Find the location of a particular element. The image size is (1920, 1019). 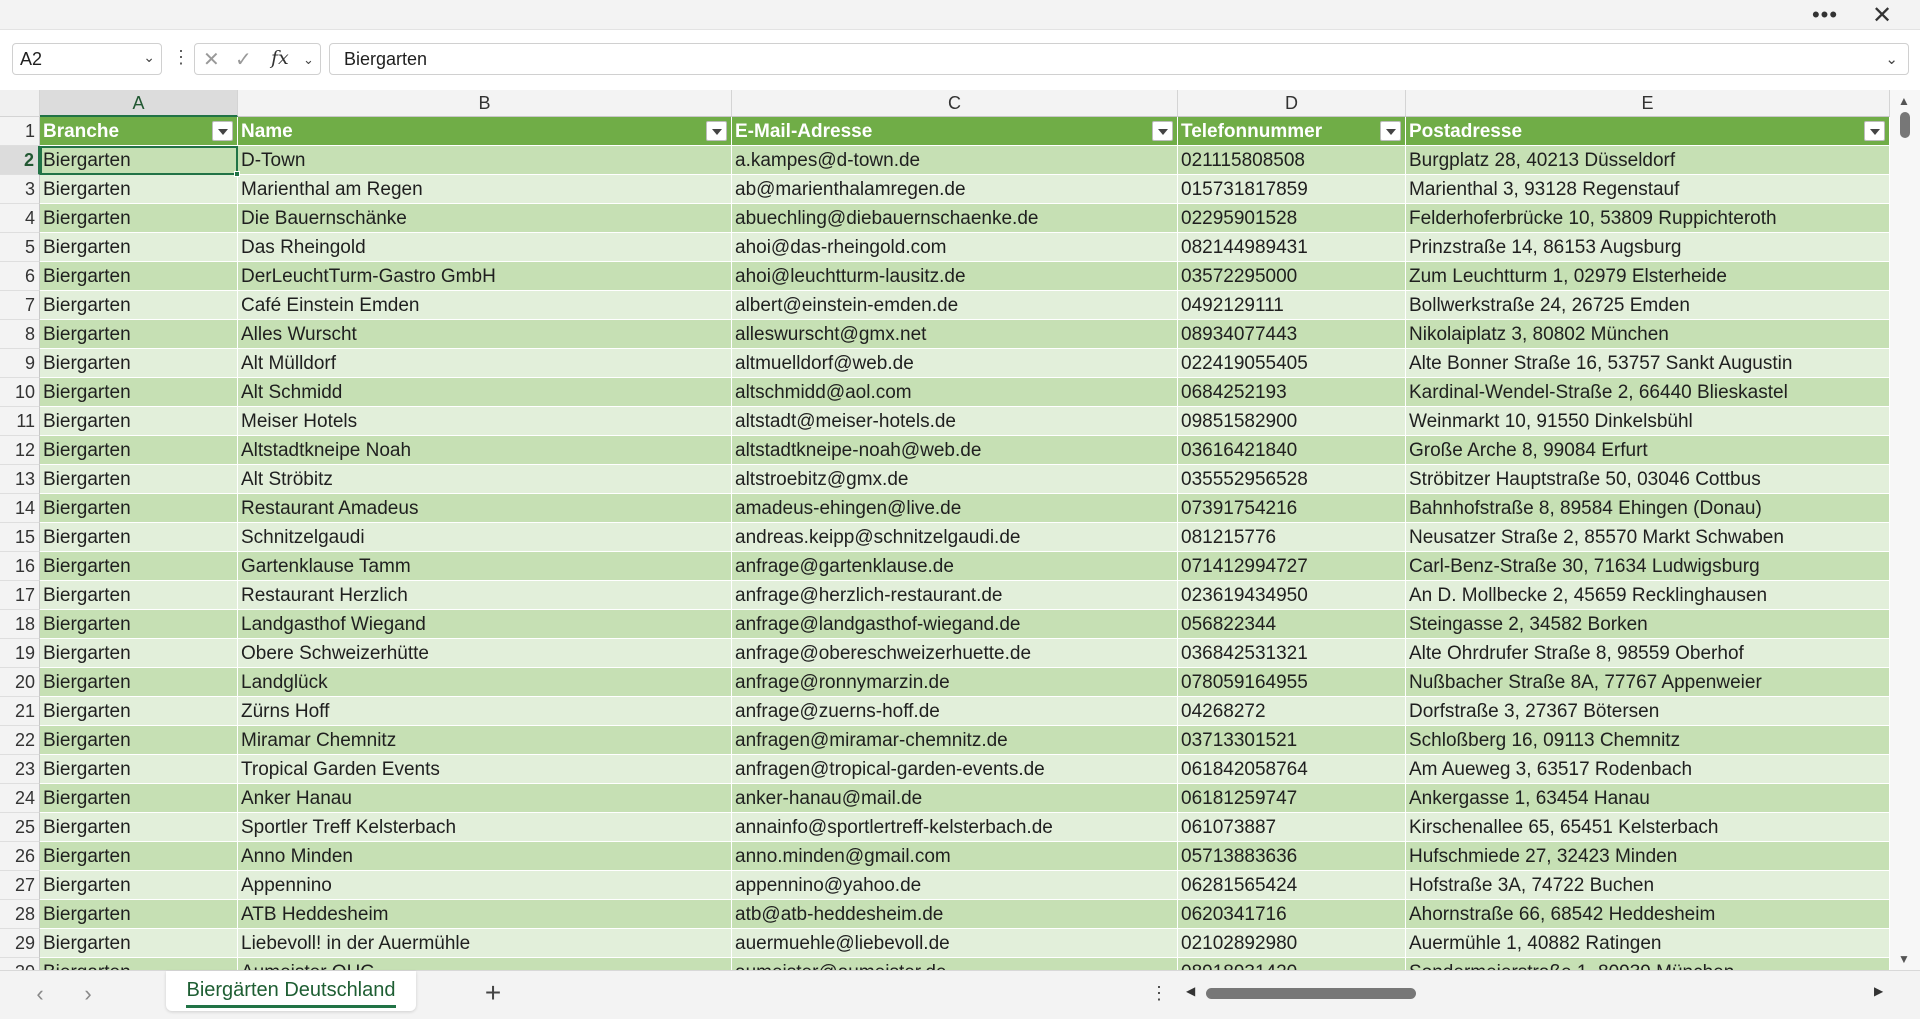

table-cell: Steingasse 2, 34582 Borken is located at coordinates (1648, 624).